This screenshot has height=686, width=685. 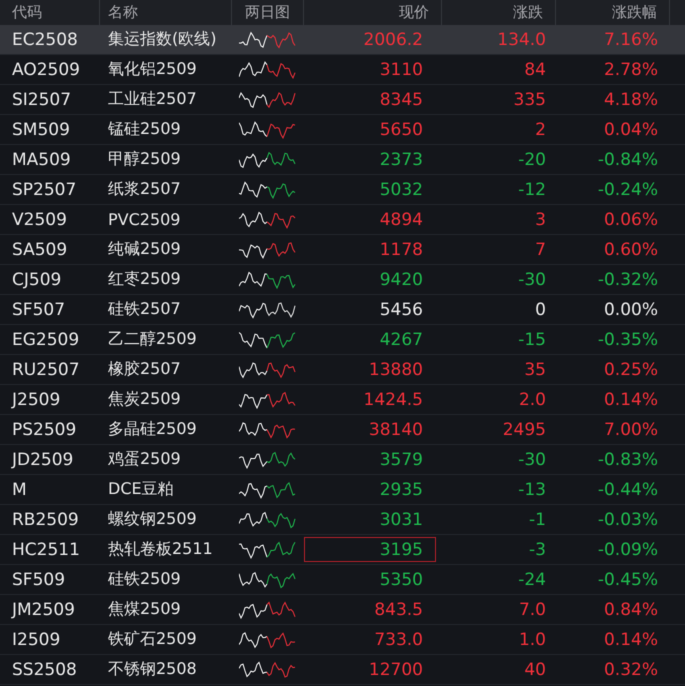 I want to click on change-percent: 0.04%, so click(x=630, y=130).